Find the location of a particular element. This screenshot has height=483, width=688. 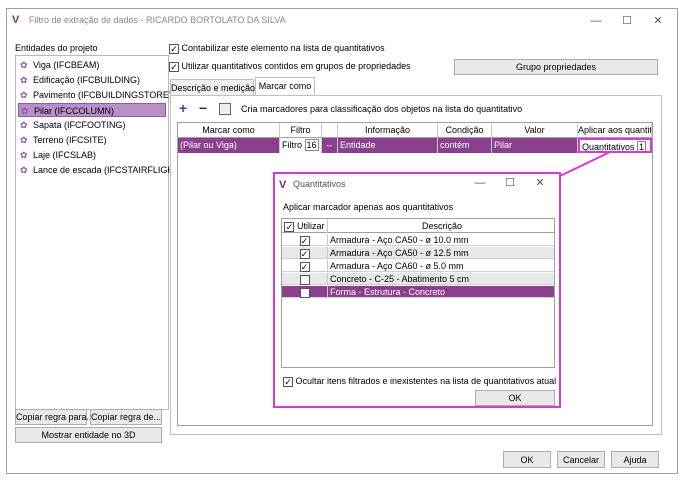

table-row: ✓ Armadura - Aço CA60 - ø 5.0 mm is located at coordinates (418, 266).